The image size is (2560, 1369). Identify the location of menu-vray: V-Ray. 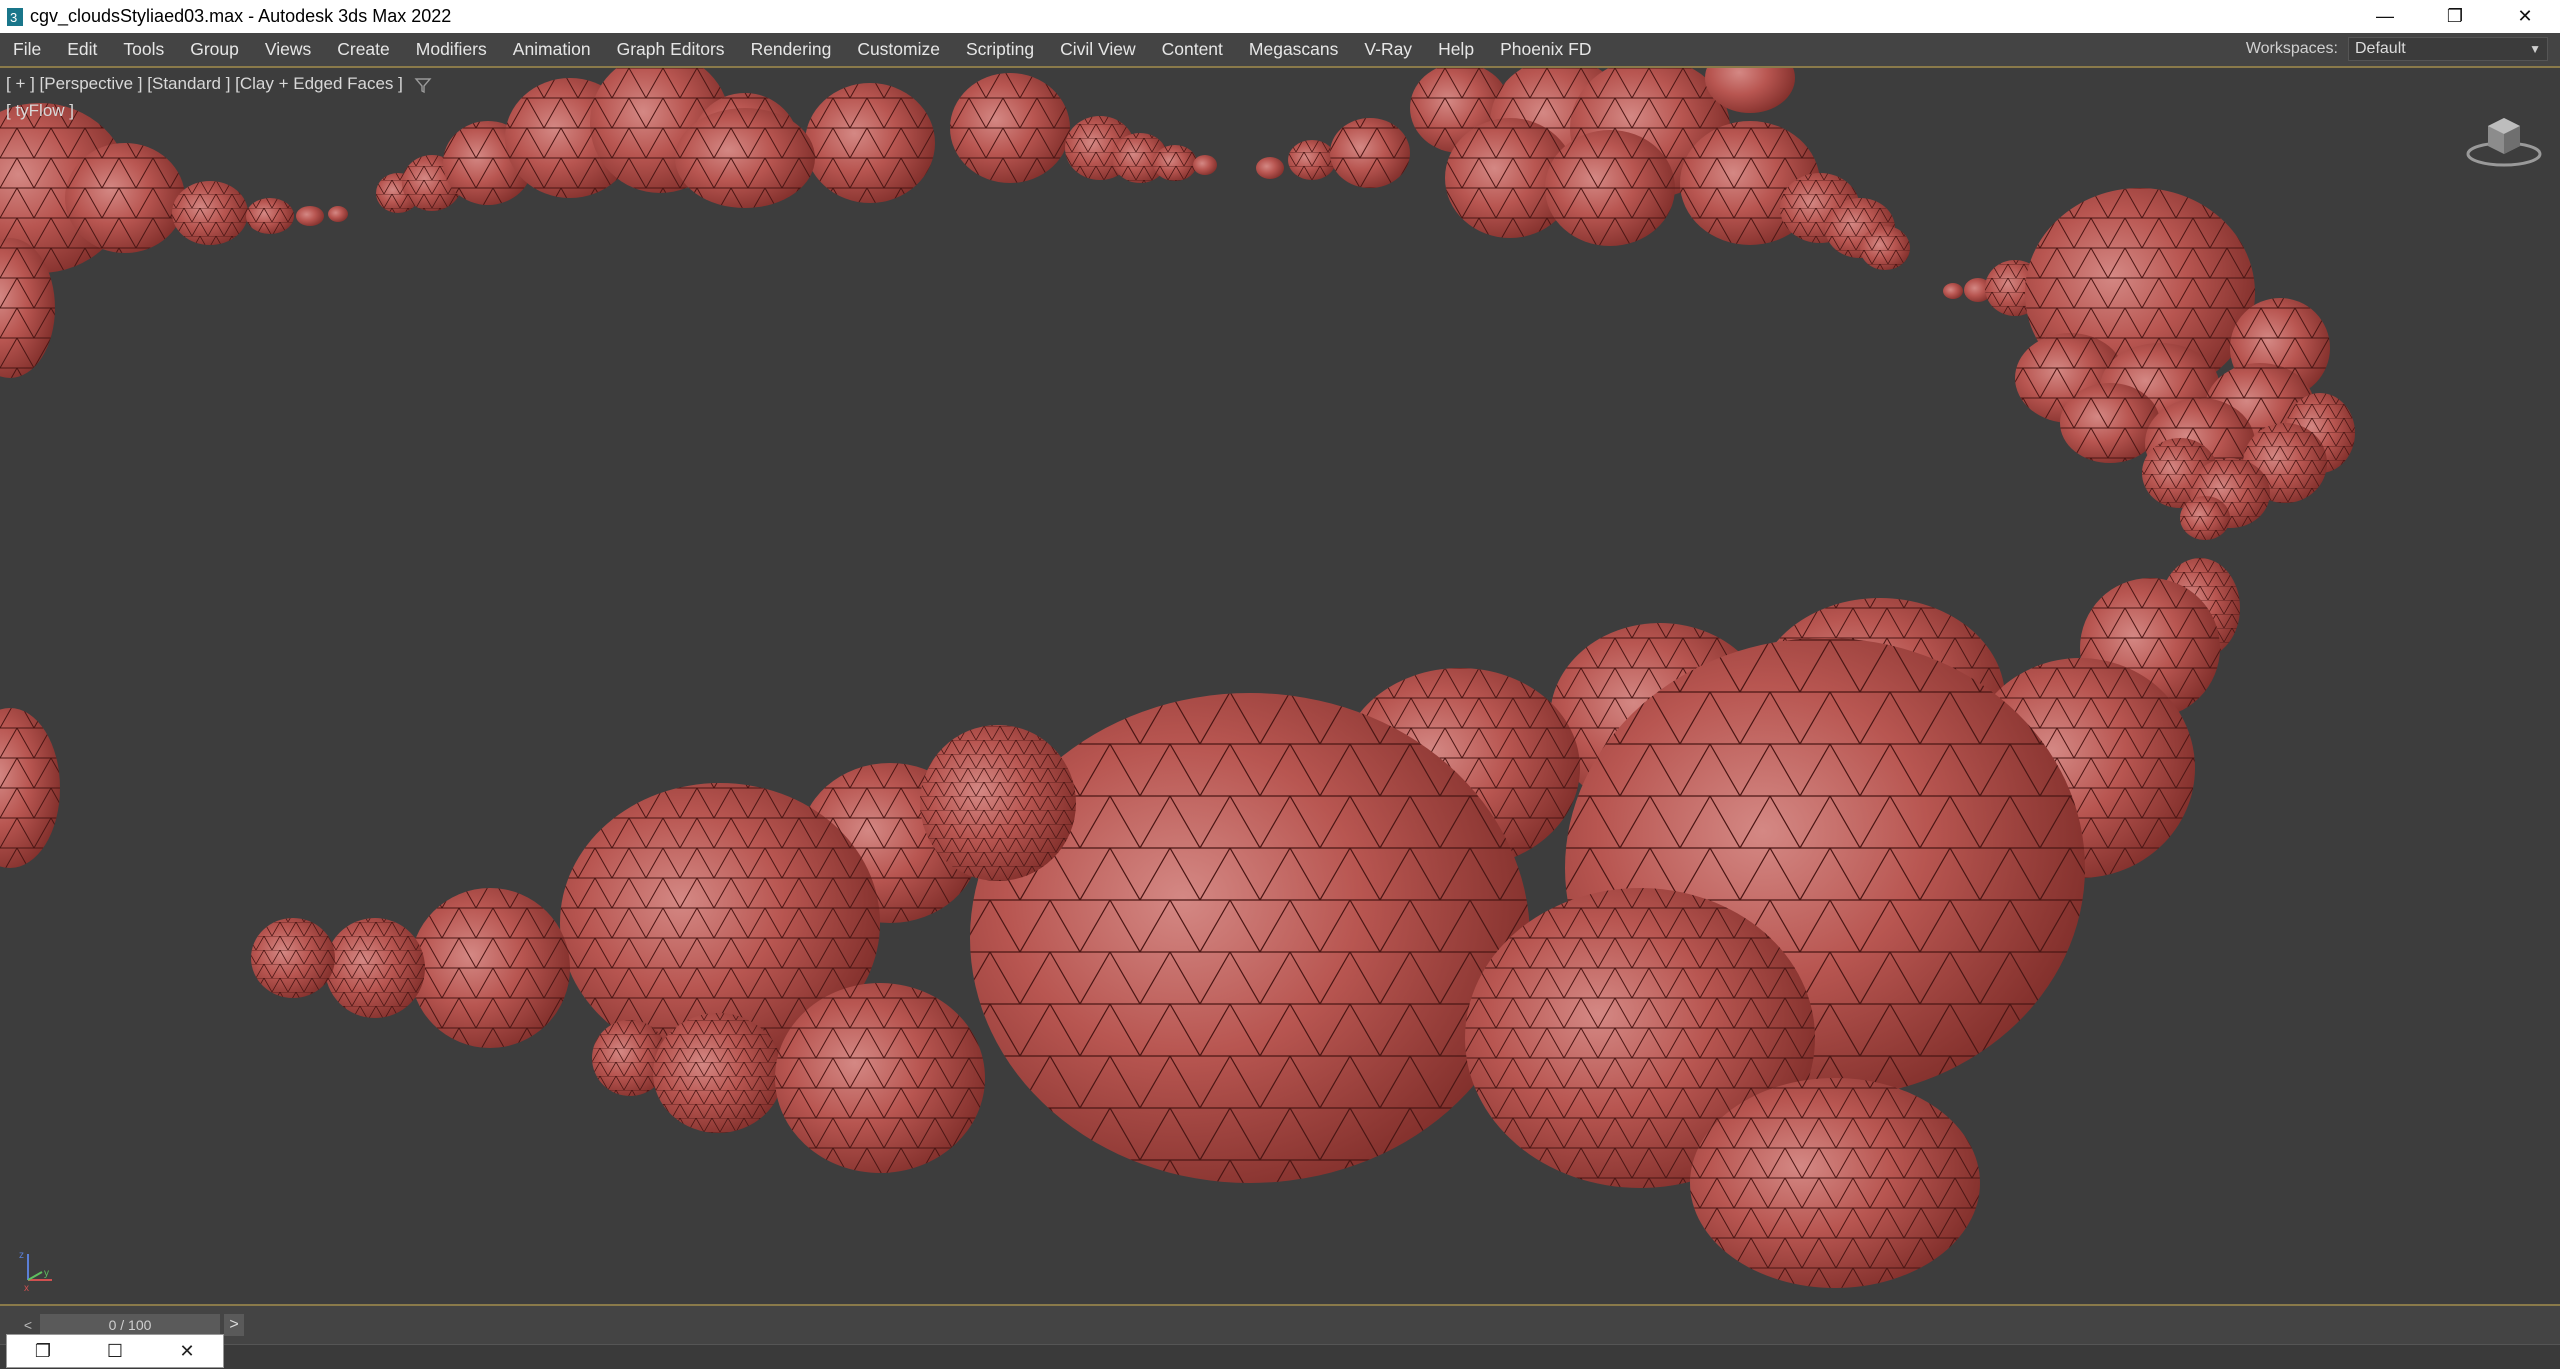
(1388, 49).